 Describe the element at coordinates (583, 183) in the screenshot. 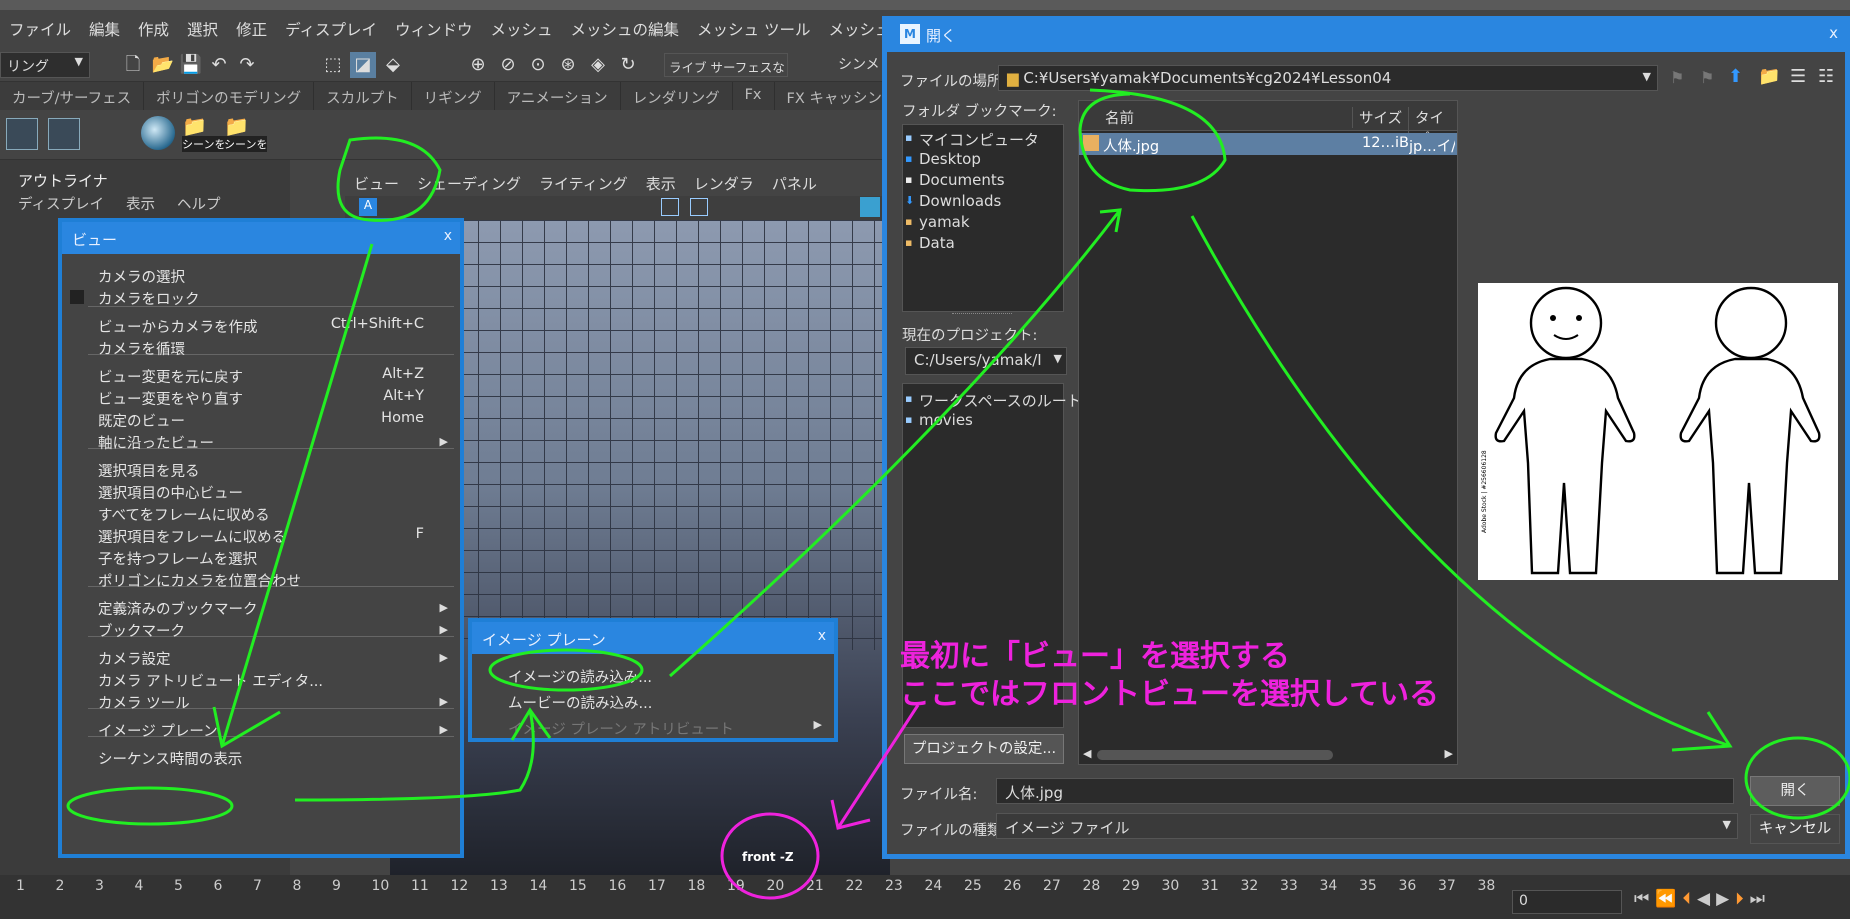

I see `panel-menu-item-2: ライティング` at that location.